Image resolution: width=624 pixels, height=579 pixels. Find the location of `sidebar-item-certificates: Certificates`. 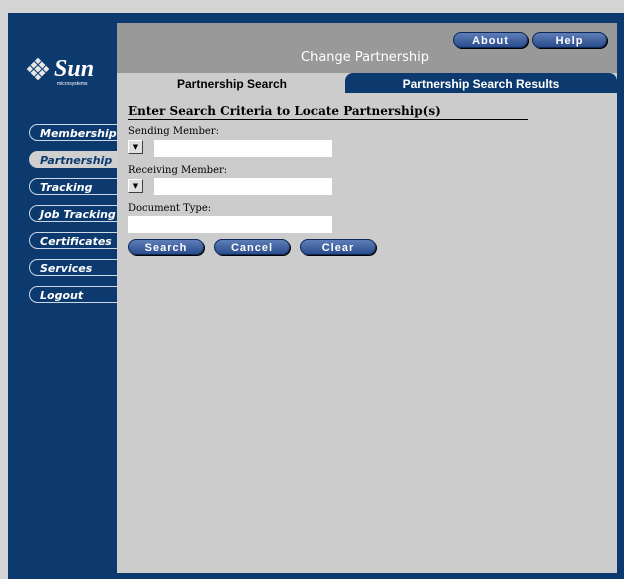

sidebar-item-certificates: Certificates is located at coordinates (76, 240).